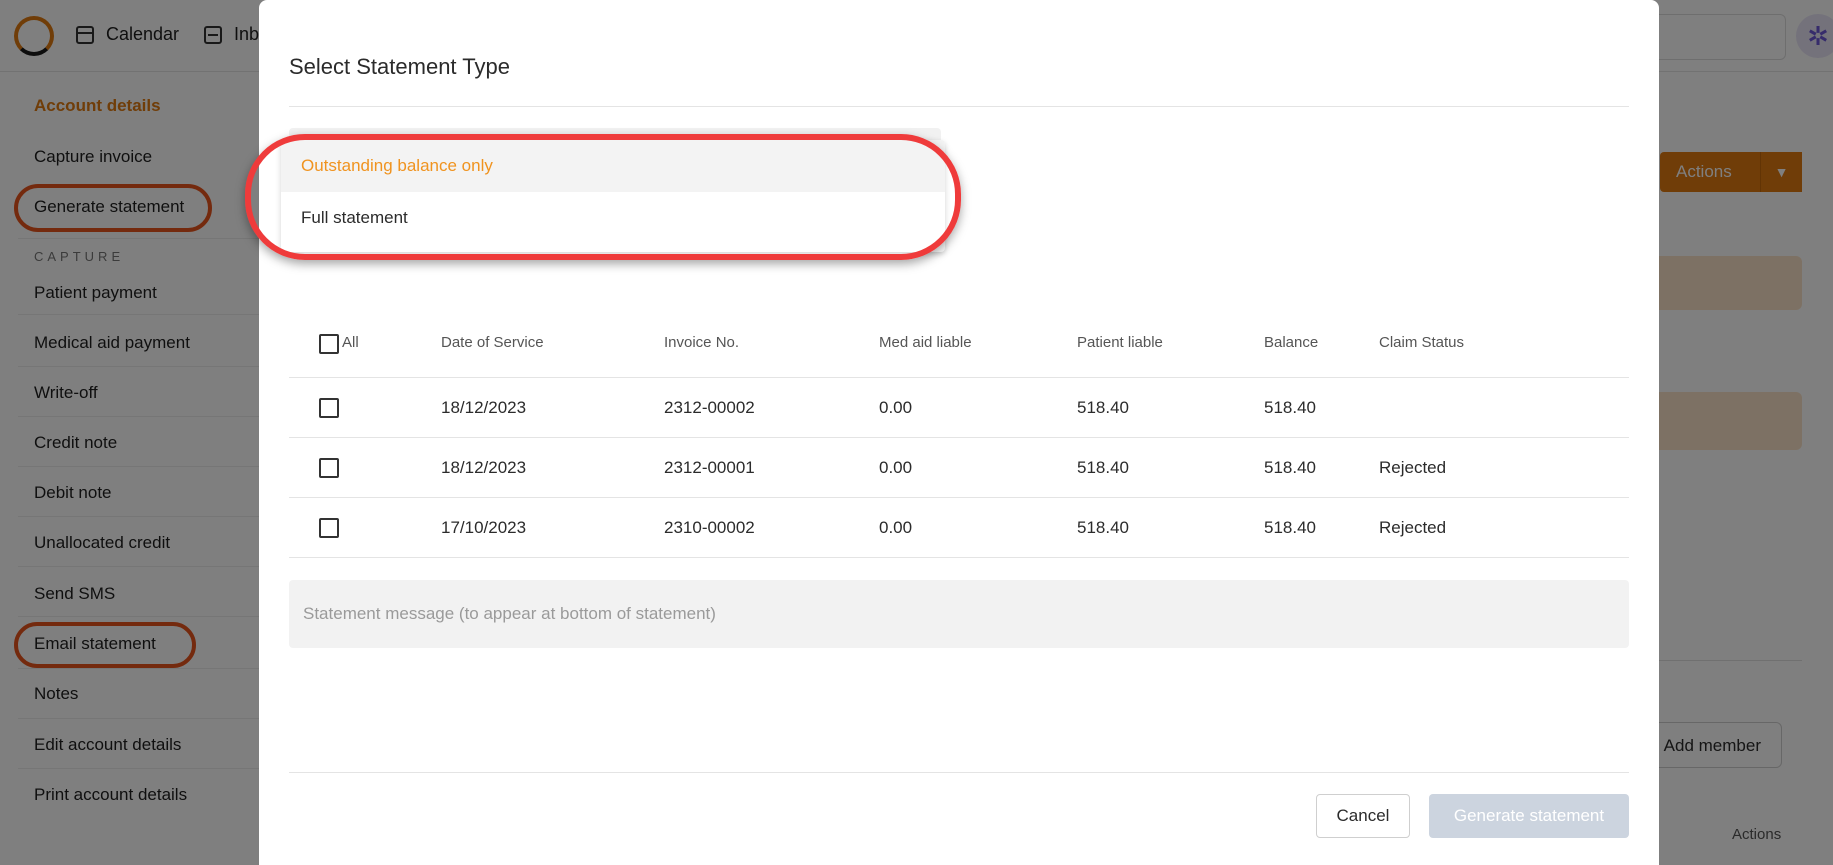 This screenshot has height=865, width=1833. I want to click on generate-statement-button: Generate statement, so click(1529, 816).